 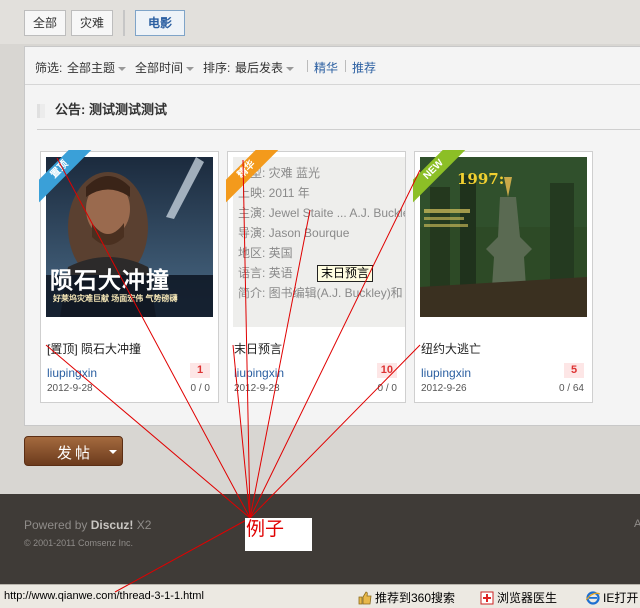 What do you see at coordinates (265, 253) in the screenshot?
I see `info-region: 地区: 英国` at bounding box center [265, 253].